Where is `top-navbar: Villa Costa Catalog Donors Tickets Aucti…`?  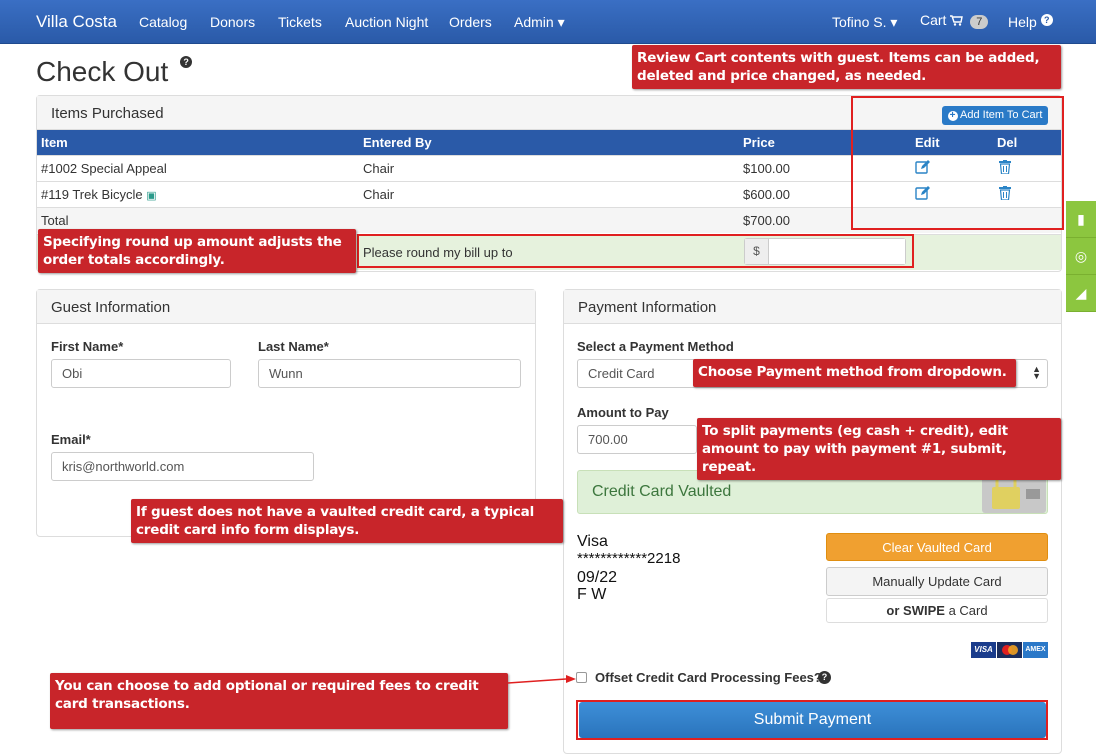
top-navbar: Villa Costa Catalog Donors Tickets Aucti… is located at coordinates (548, 22).